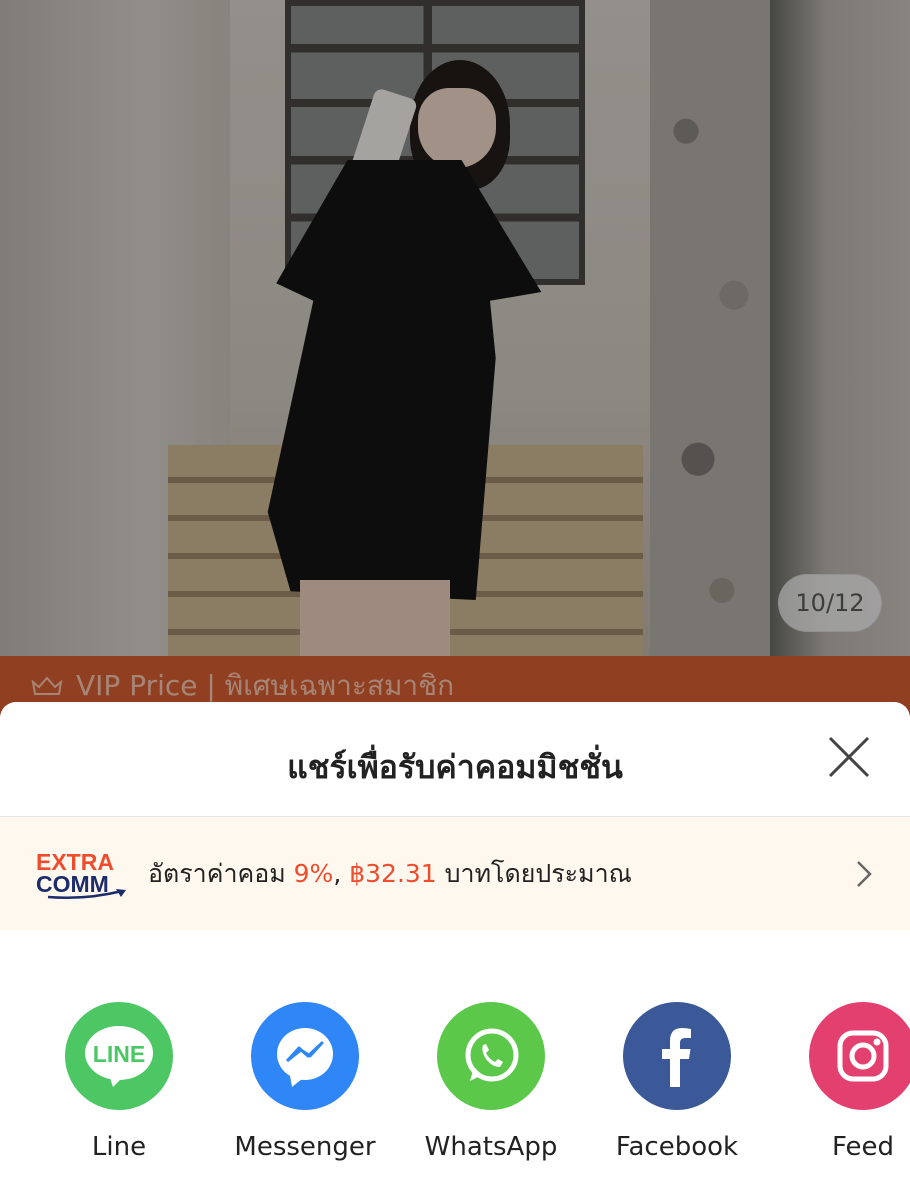 This screenshot has height=1200, width=910. Describe the element at coordinates (534, 873) in the screenshot. I see `extra-text-suffix: บาทโดยประมาณ` at that location.